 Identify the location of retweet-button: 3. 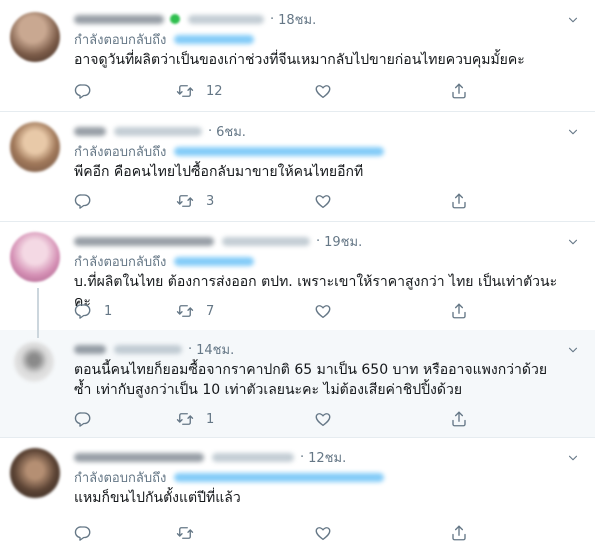
(245, 201).